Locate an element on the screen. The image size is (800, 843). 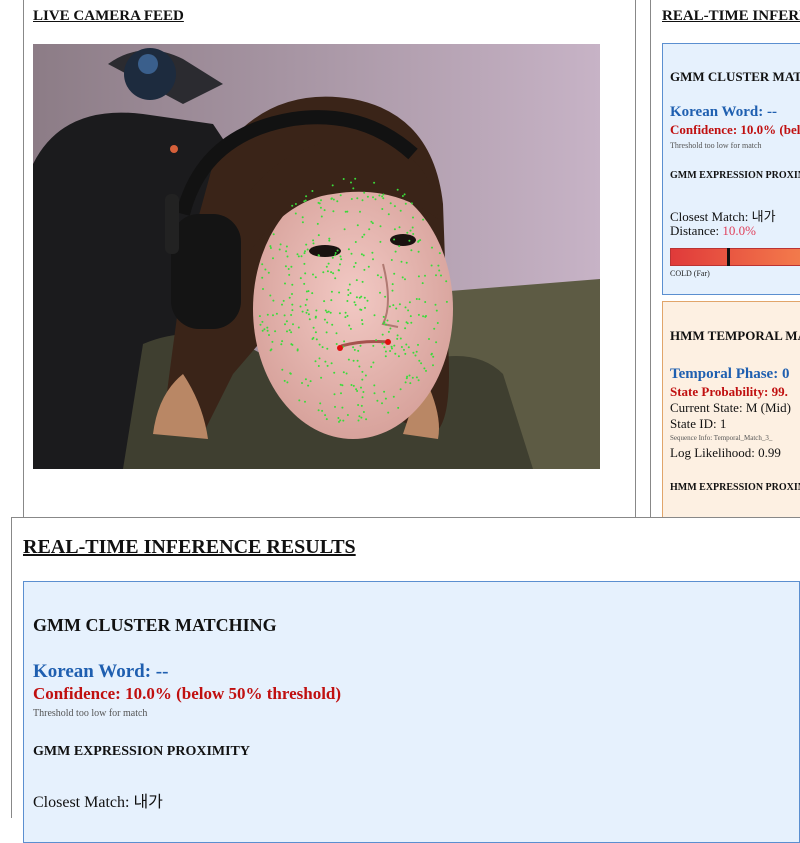
hmm-current-state: Current State: M (Mid) is located at coordinates (730, 407).